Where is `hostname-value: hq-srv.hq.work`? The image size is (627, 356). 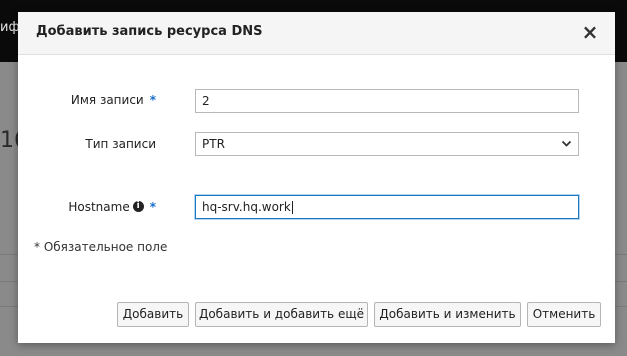 hostname-value: hq-srv.hq.work is located at coordinates (246, 207).